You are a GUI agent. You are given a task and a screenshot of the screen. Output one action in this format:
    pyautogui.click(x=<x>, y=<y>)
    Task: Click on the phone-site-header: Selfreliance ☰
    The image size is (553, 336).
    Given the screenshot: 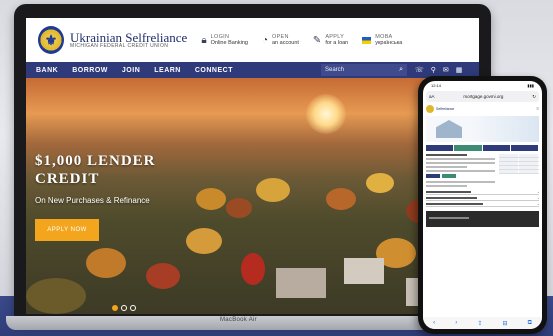 What is the action you would take?
    pyautogui.click(x=482, y=109)
    